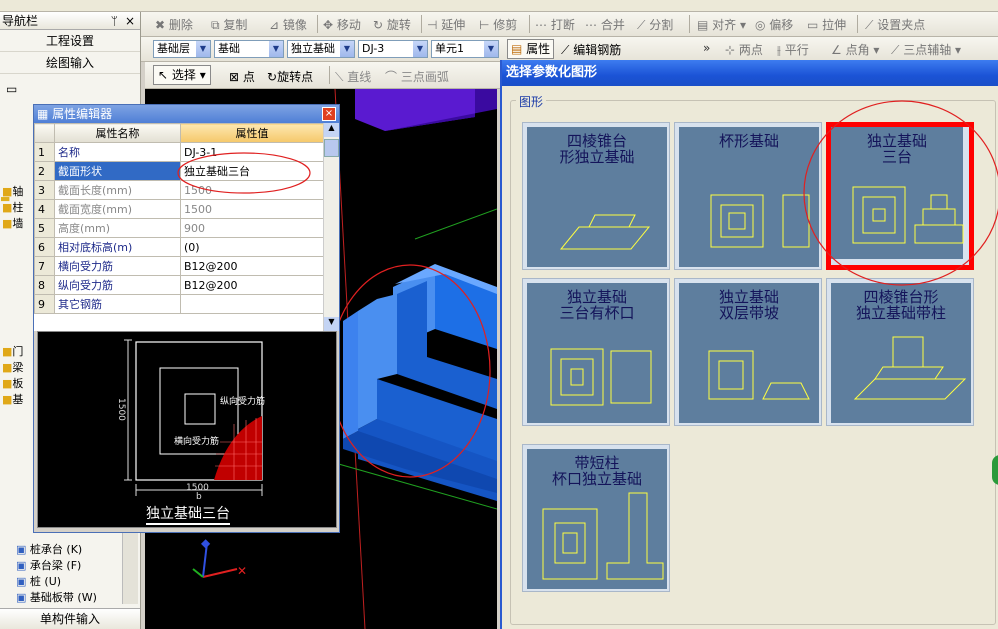 This screenshot has height=629, width=998. Describe the element at coordinates (392, 24) in the screenshot. I see `rotate-button: ↻ 旋转` at that location.